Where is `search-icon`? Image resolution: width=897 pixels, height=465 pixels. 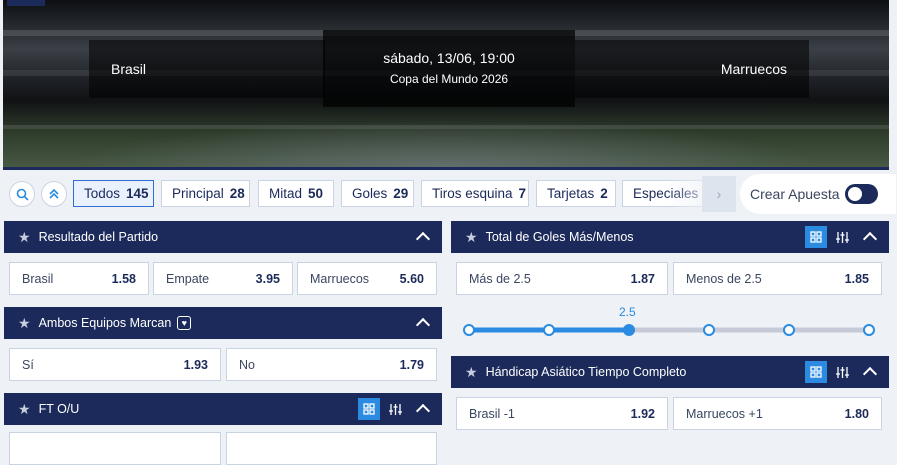
search-icon is located at coordinates (22, 194).